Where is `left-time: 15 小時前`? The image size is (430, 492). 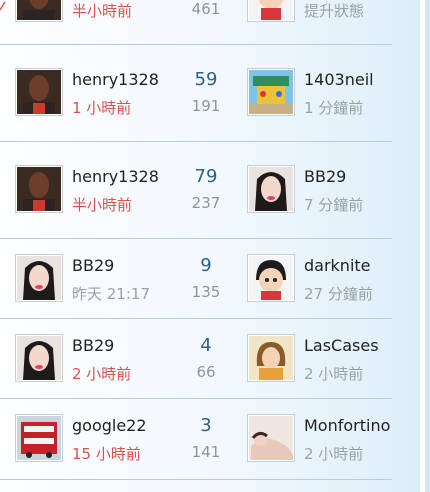 left-time: 15 小時前 is located at coordinates (106, 454).